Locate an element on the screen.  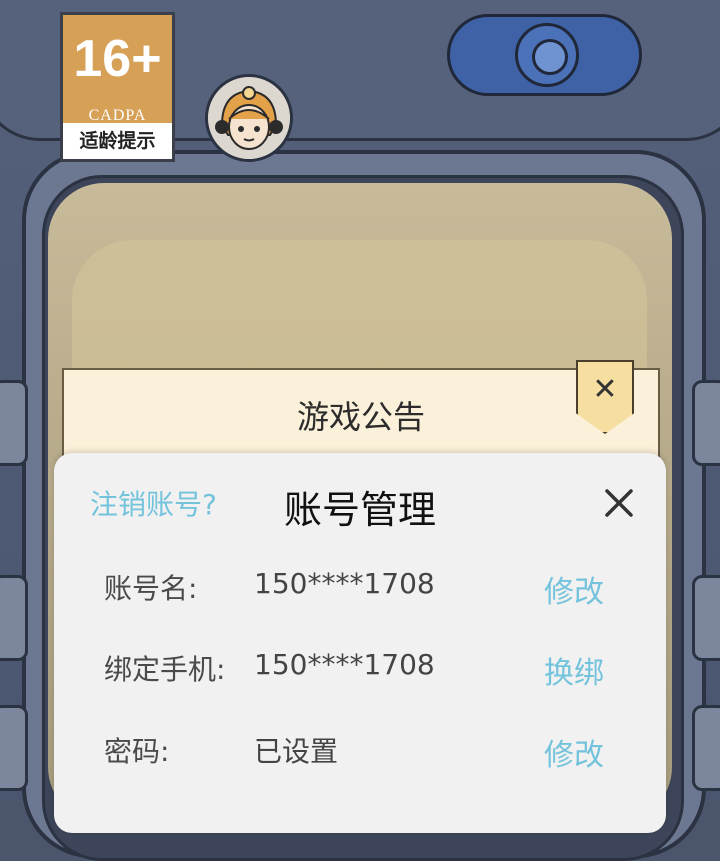
dialog-close-button is located at coordinates (619, 503).